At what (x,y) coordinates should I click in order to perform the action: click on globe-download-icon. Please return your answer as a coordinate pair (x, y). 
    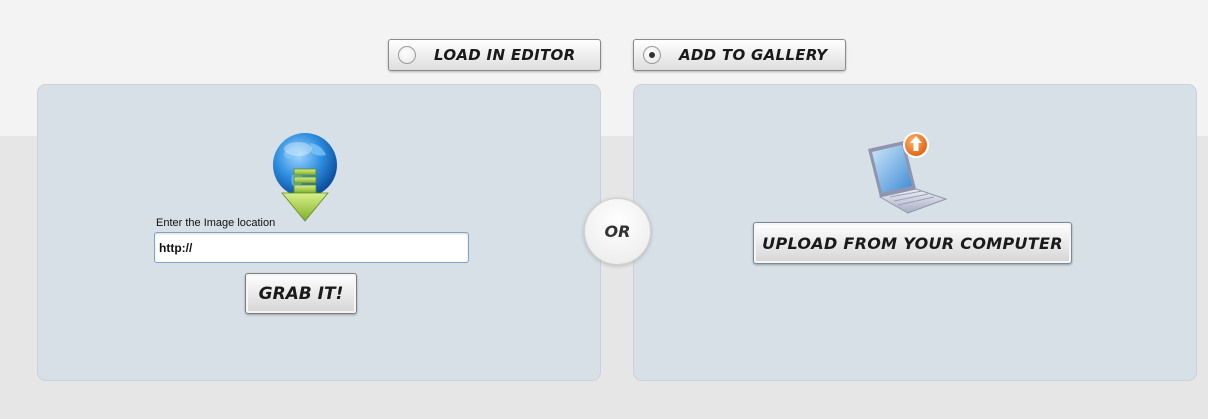
    Looking at the image, I should click on (305, 177).